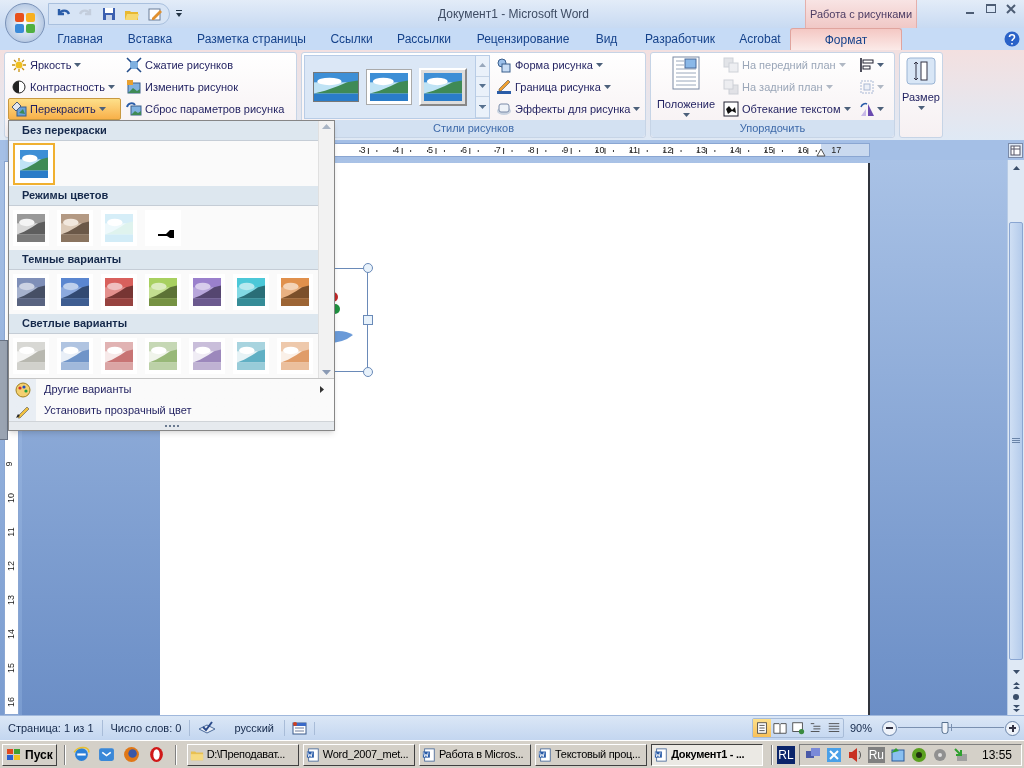  Describe the element at coordinates (146, 728) in the screenshot. I see `word-count: Число слов: 0` at that location.